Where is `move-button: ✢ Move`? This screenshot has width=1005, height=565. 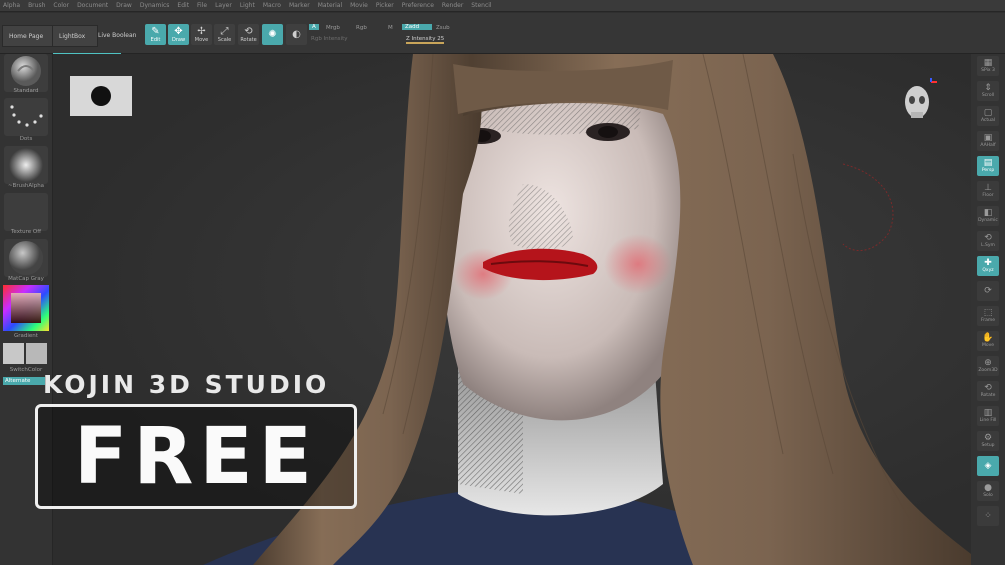 move-button: ✢ Move is located at coordinates (201, 34).